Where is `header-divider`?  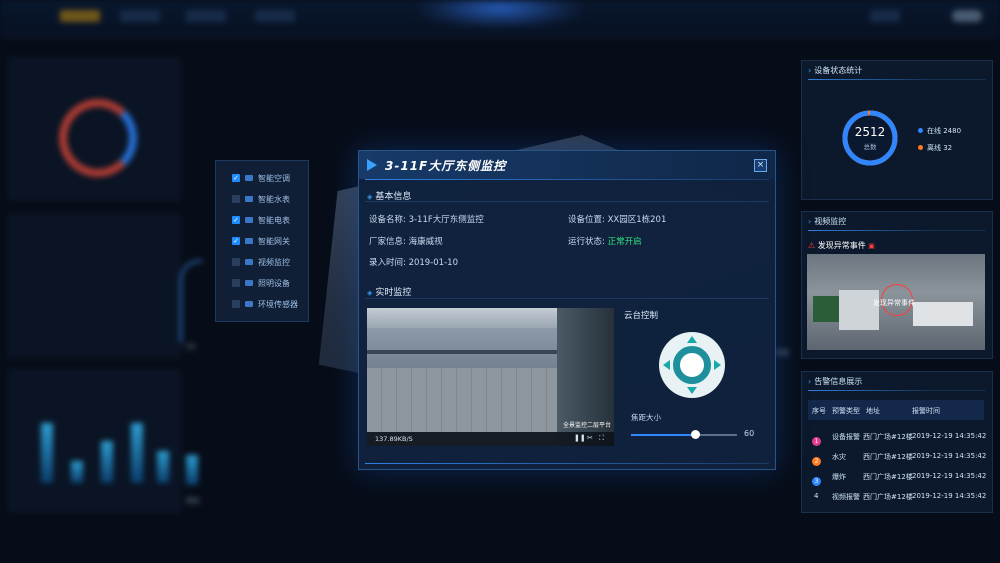
header-divider is located at coordinates (567, 179).